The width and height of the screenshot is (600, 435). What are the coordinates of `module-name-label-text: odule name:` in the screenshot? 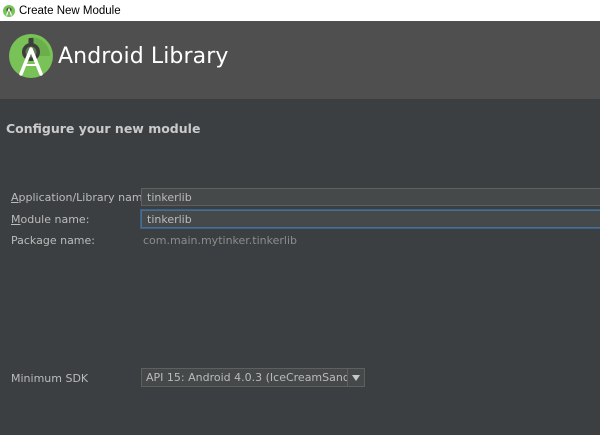 It's located at (55, 219).